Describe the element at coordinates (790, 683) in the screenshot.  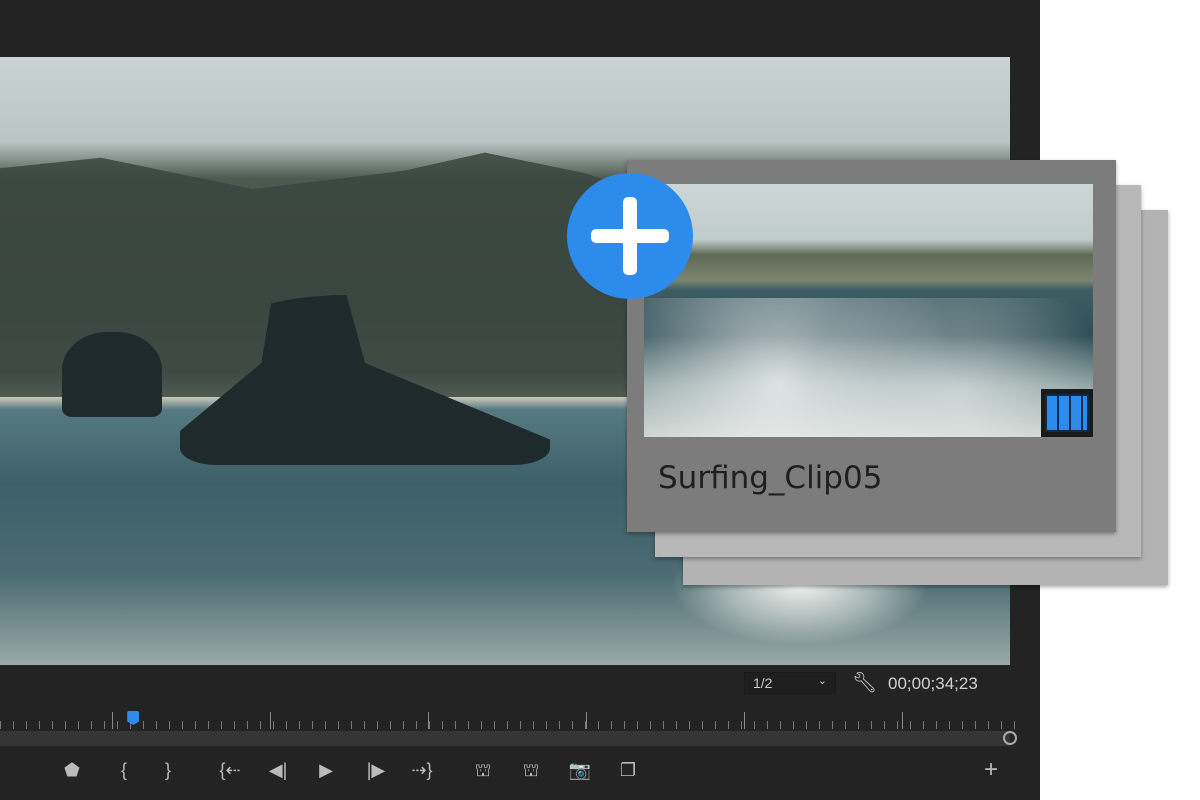
I see `resolution-select: 1/2 ⌄` at that location.